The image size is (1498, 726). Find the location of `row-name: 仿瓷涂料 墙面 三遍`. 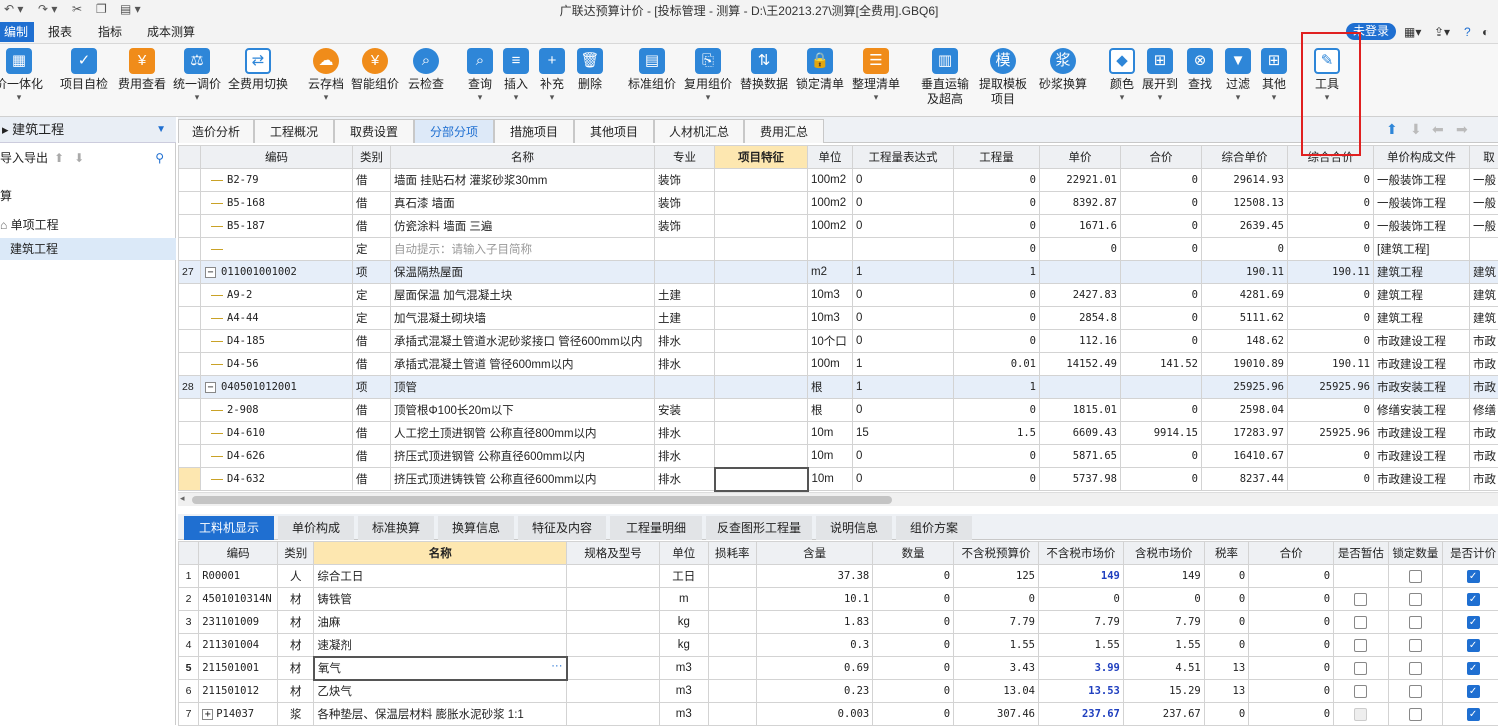

row-name: 仿瓷涂料 墙面 三遍 is located at coordinates (523, 226).